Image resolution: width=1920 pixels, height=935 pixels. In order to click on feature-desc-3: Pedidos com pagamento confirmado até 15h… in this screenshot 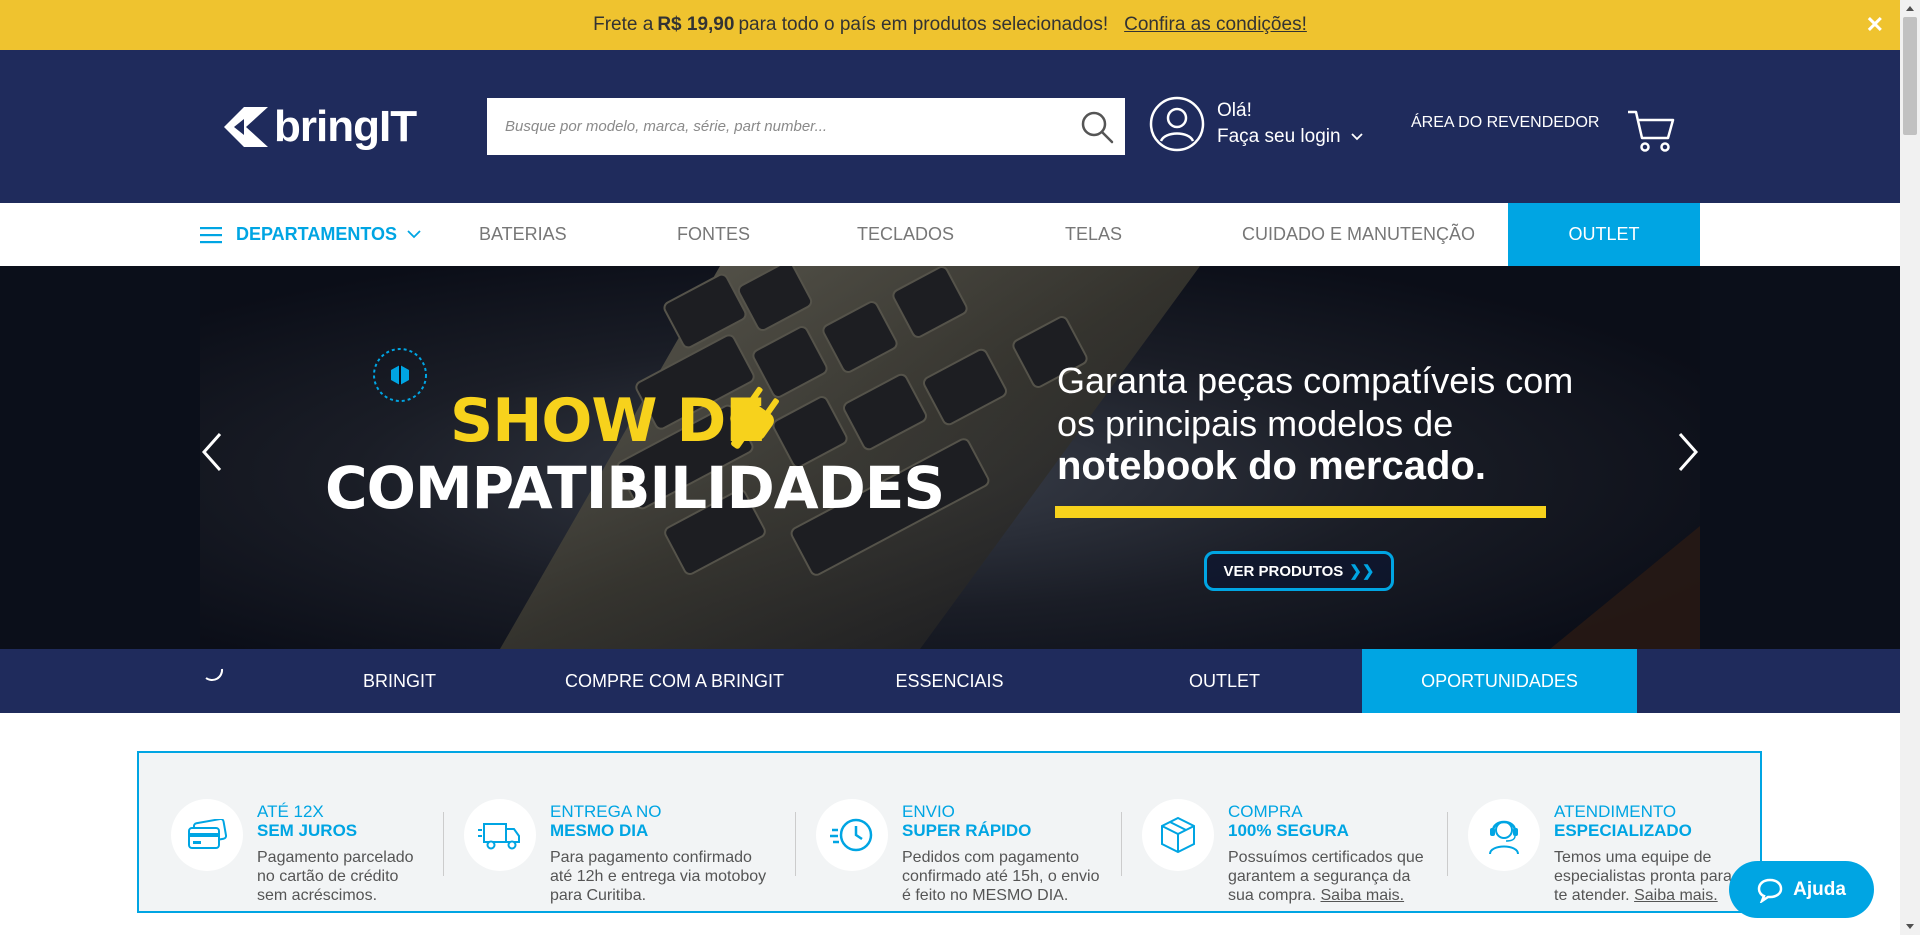, I will do `click(1001, 876)`.